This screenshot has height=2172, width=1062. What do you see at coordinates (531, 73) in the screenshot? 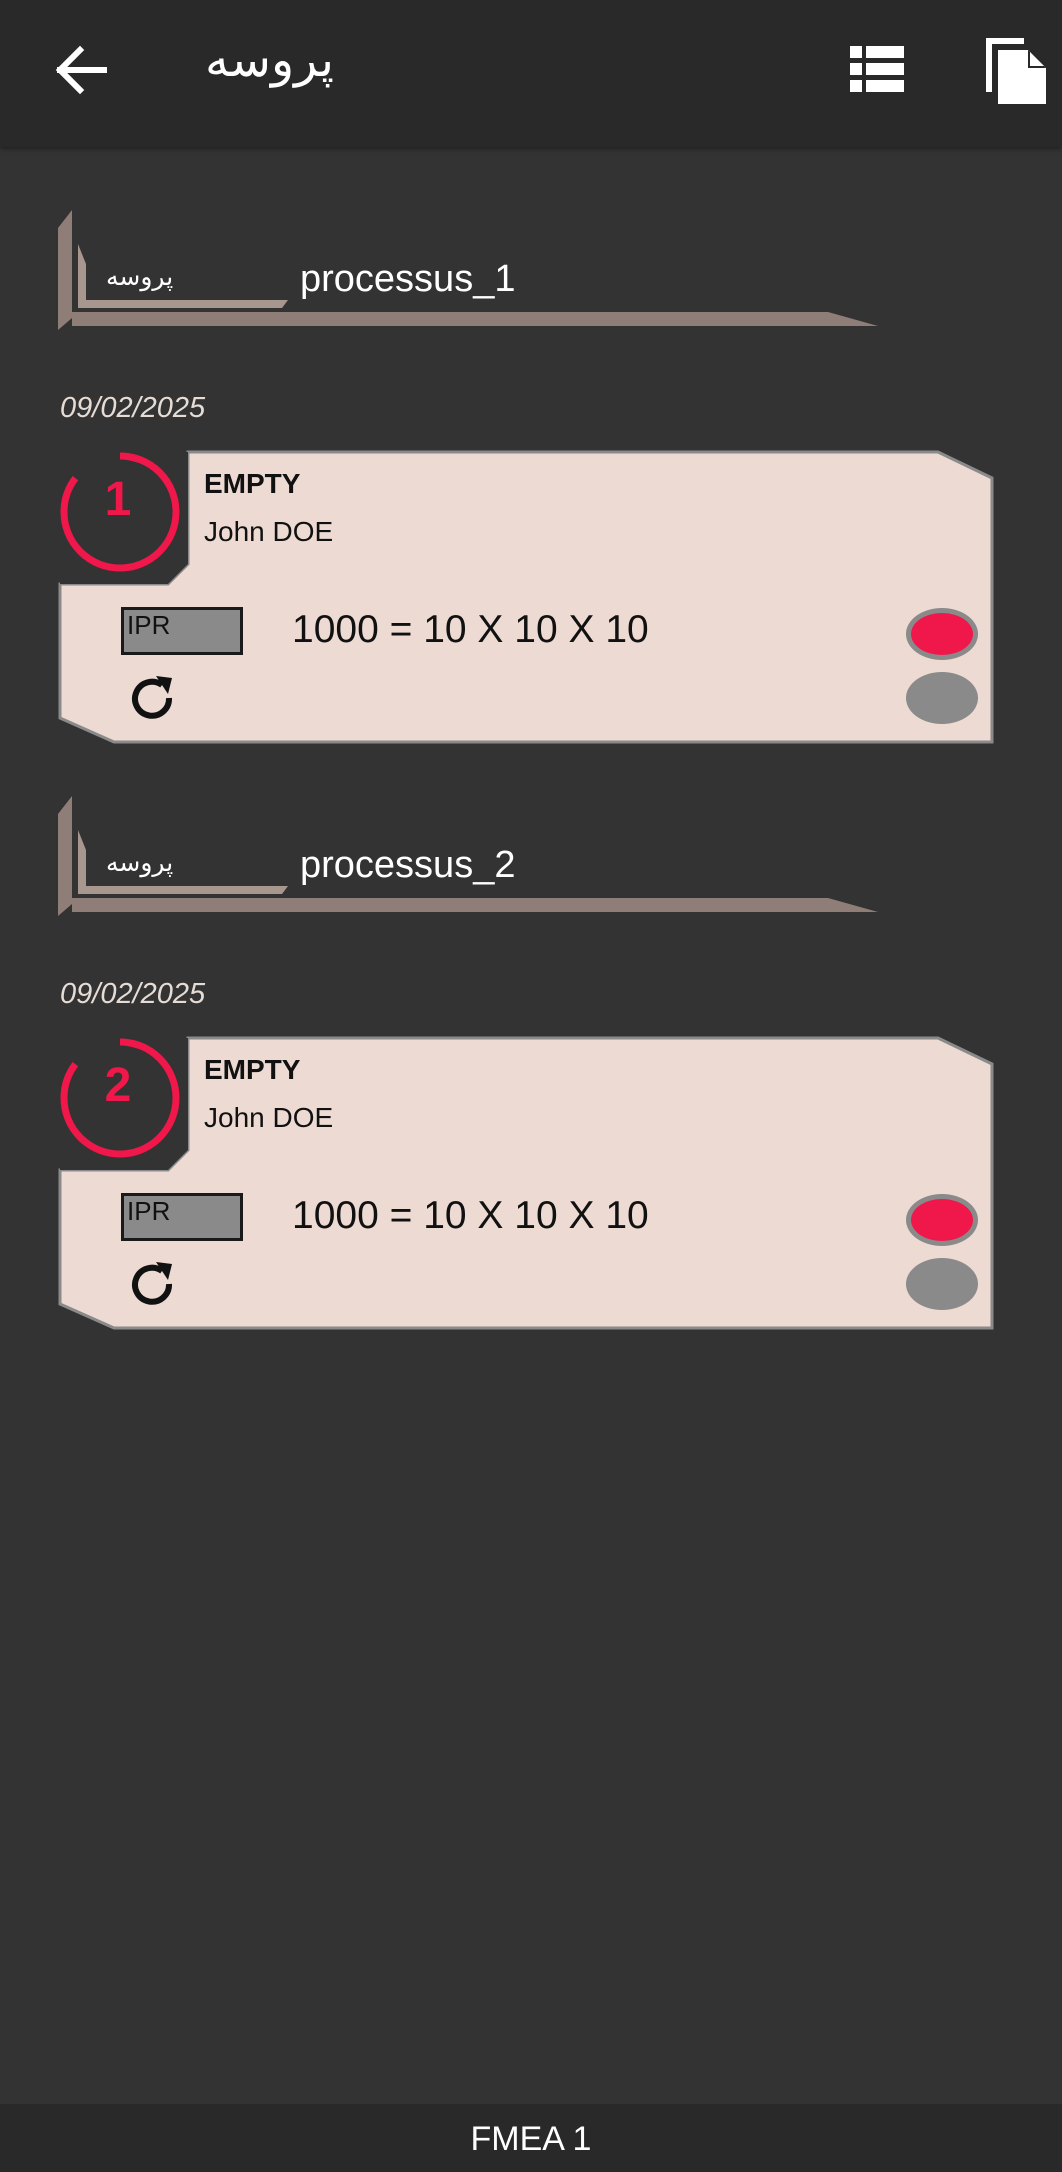
I see `app-bar: پروسه` at bounding box center [531, 73].